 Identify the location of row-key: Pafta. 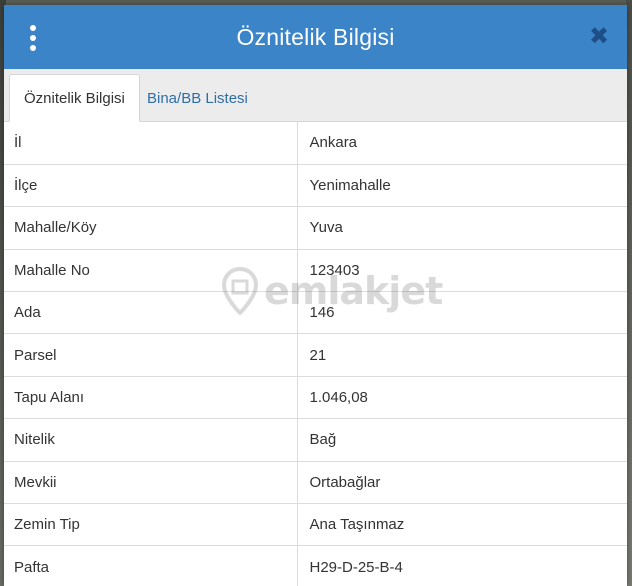
(151, 565).